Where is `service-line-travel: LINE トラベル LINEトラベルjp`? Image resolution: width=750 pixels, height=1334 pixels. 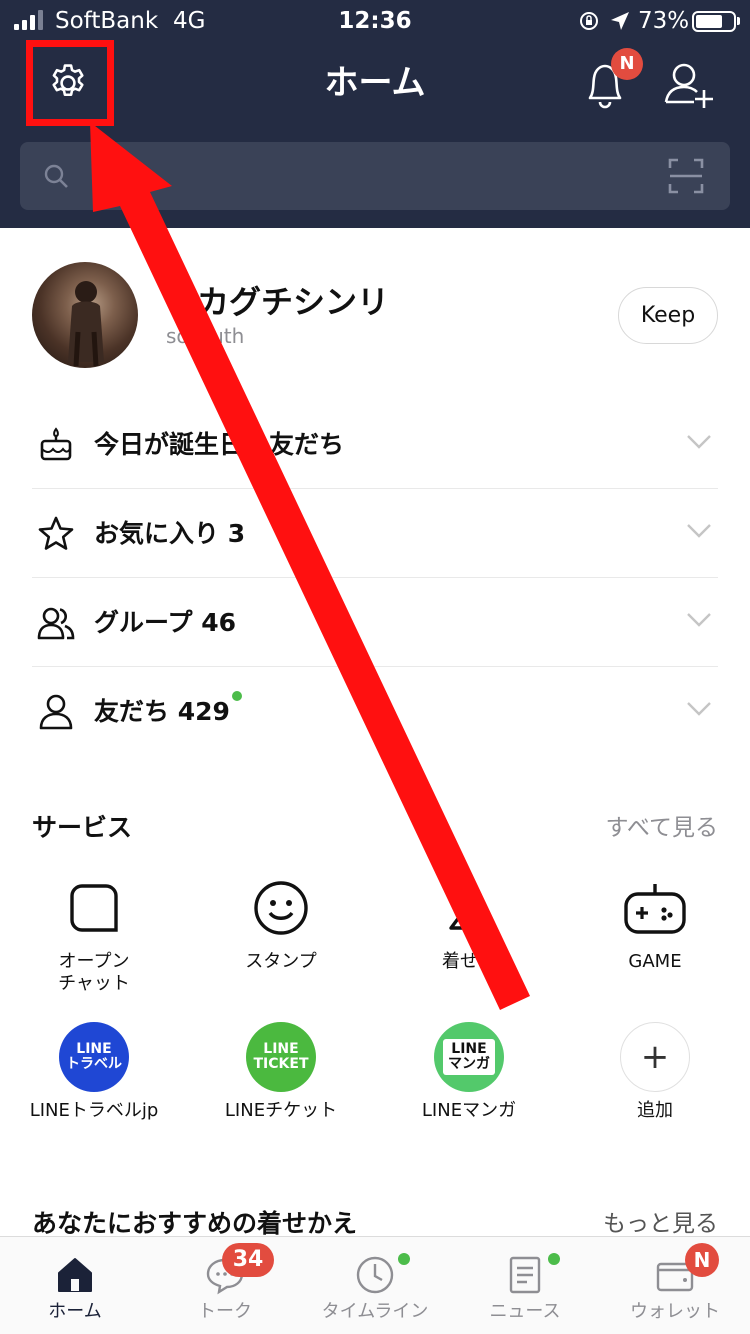 service-line-travel: LINE トラベル LINEトラベルjp is located at coordinates (94, 1072).